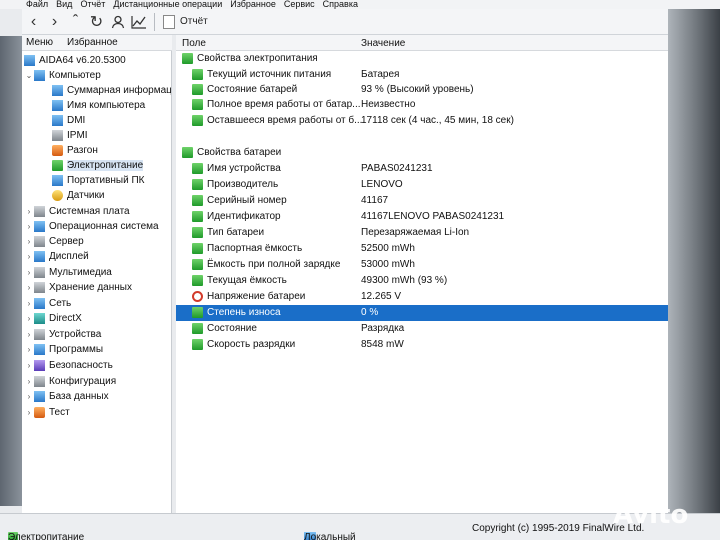 This screenshot has width=720, height=540. Describe the element at coordinates (330, 536) in the screenshot. I see `status-middle-label: Локальный` at that location.